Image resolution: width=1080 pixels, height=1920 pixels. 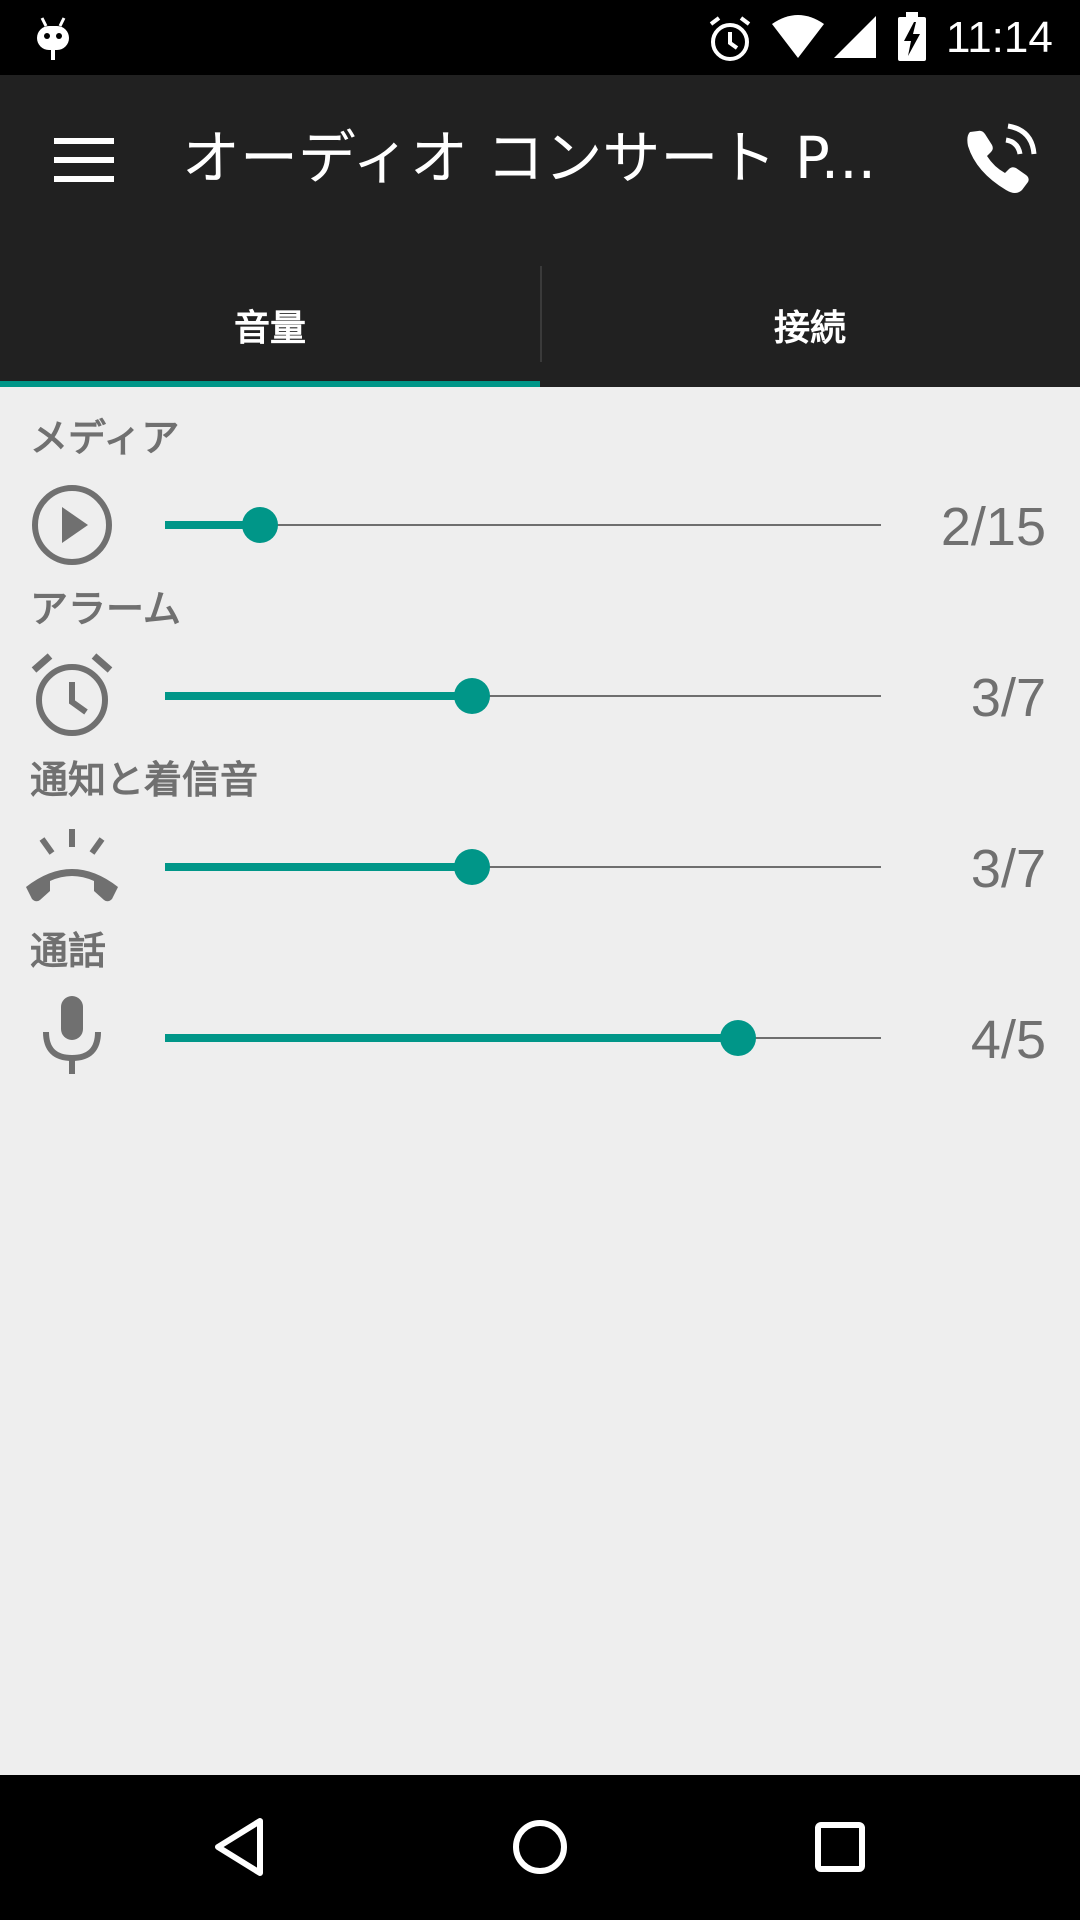 I want to click on ringing-phone-icon, so click(x=1000, y=160).